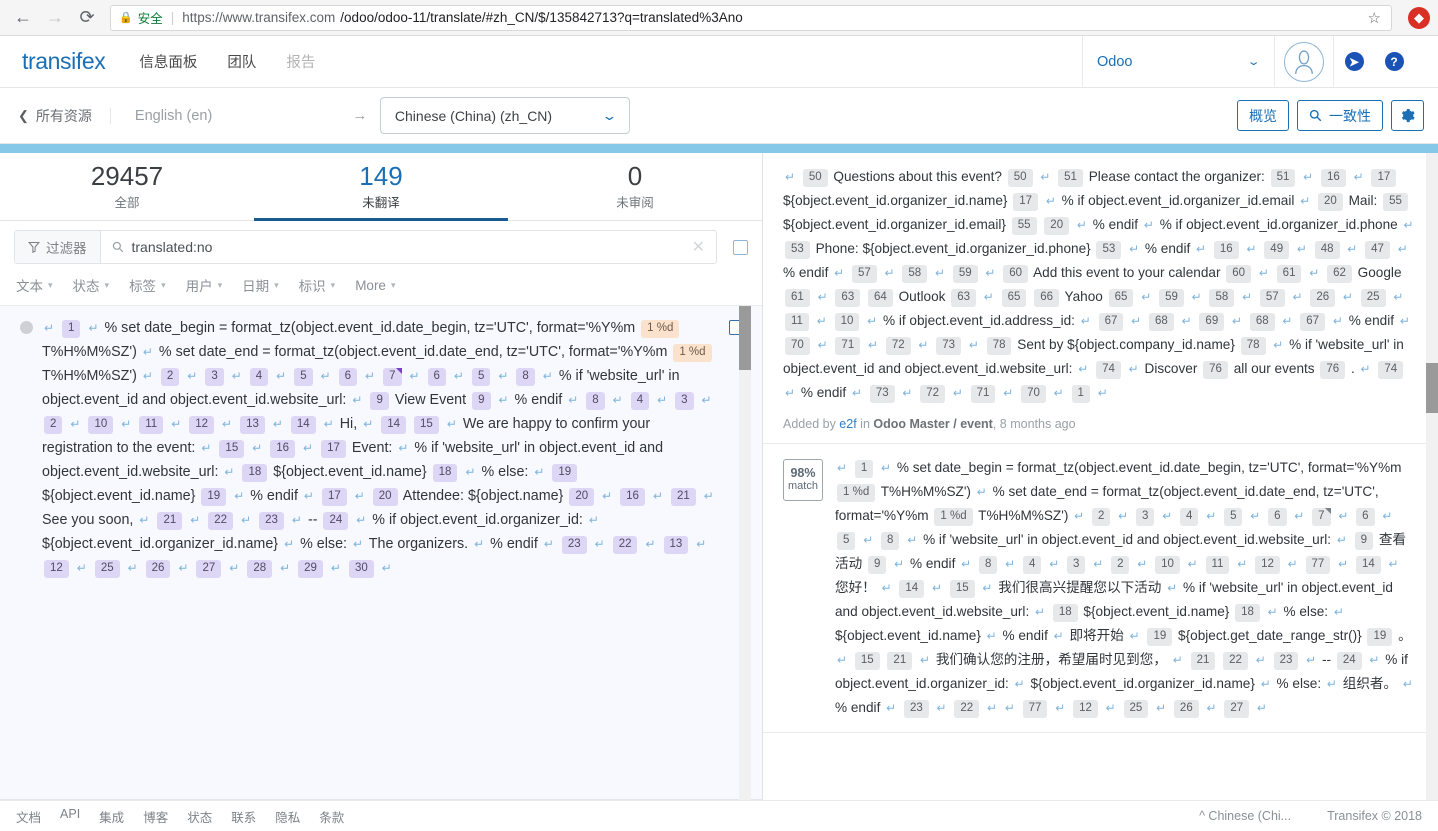  I want to click on placeholder-tag: 19, so click(1160, 637).